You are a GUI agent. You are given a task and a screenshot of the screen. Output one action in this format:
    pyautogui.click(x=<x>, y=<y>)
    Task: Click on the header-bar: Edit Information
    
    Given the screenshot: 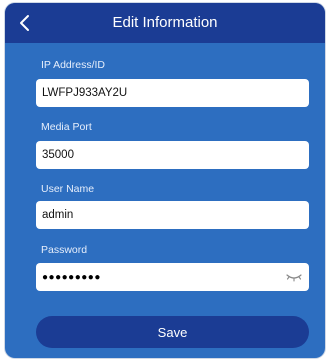 What is the action you would take?
    pyautogui.click(x=165, y=23)
    